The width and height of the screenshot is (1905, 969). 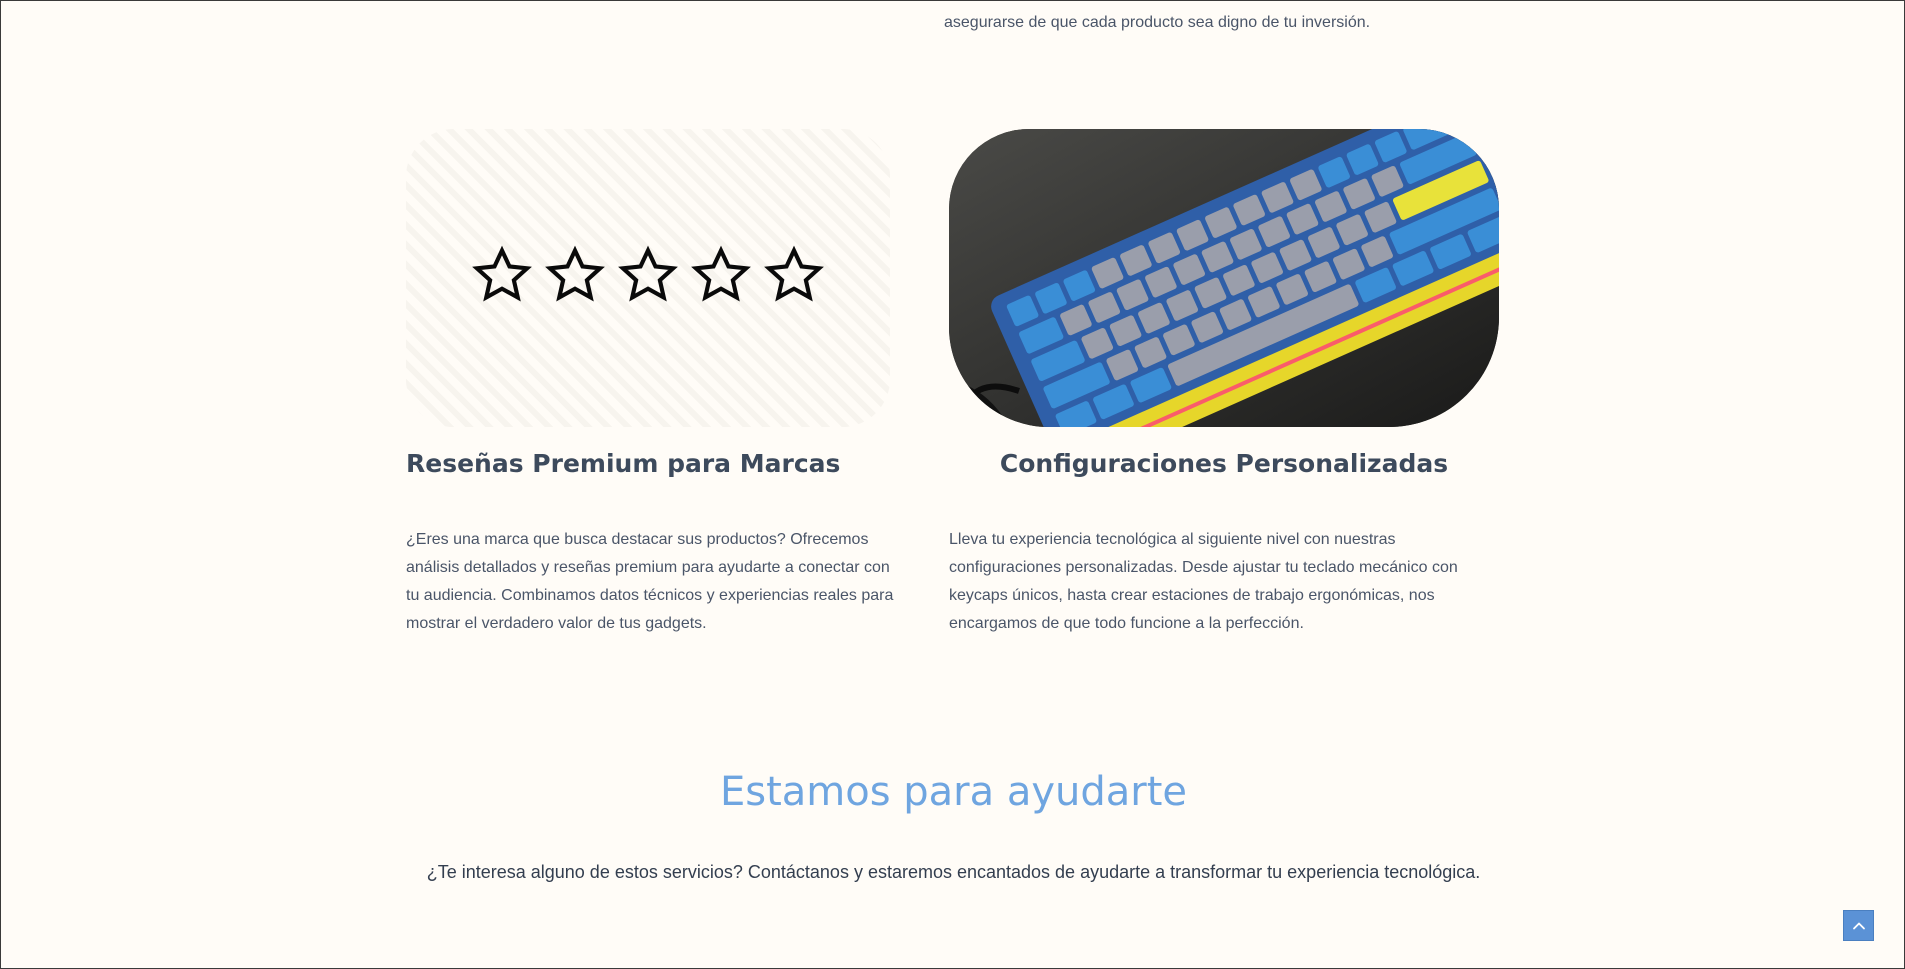 I want to click on contact-section-title: Estamos para ayudarte, so click(x=953, y=792).